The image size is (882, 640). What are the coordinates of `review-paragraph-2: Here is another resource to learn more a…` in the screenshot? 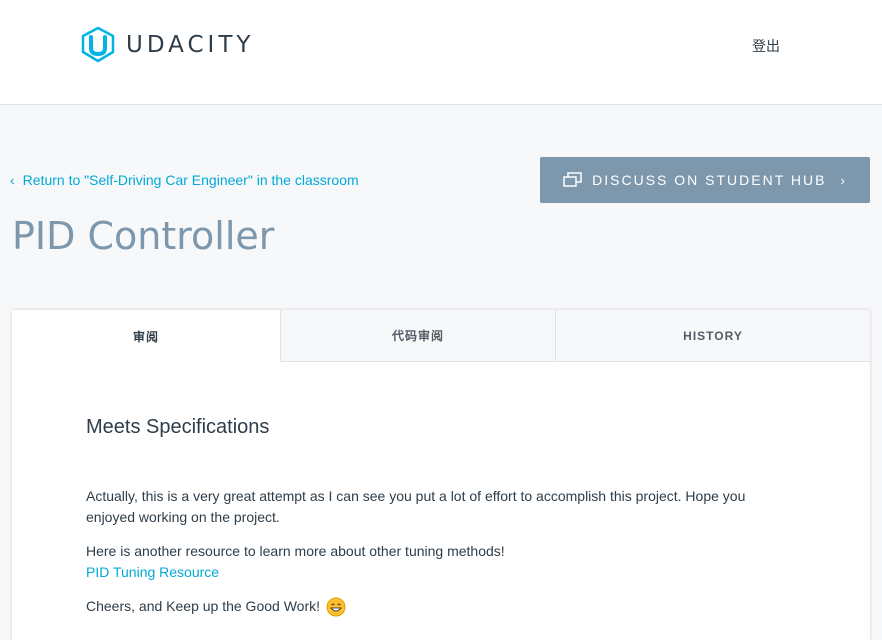 It's located at (295, 551).